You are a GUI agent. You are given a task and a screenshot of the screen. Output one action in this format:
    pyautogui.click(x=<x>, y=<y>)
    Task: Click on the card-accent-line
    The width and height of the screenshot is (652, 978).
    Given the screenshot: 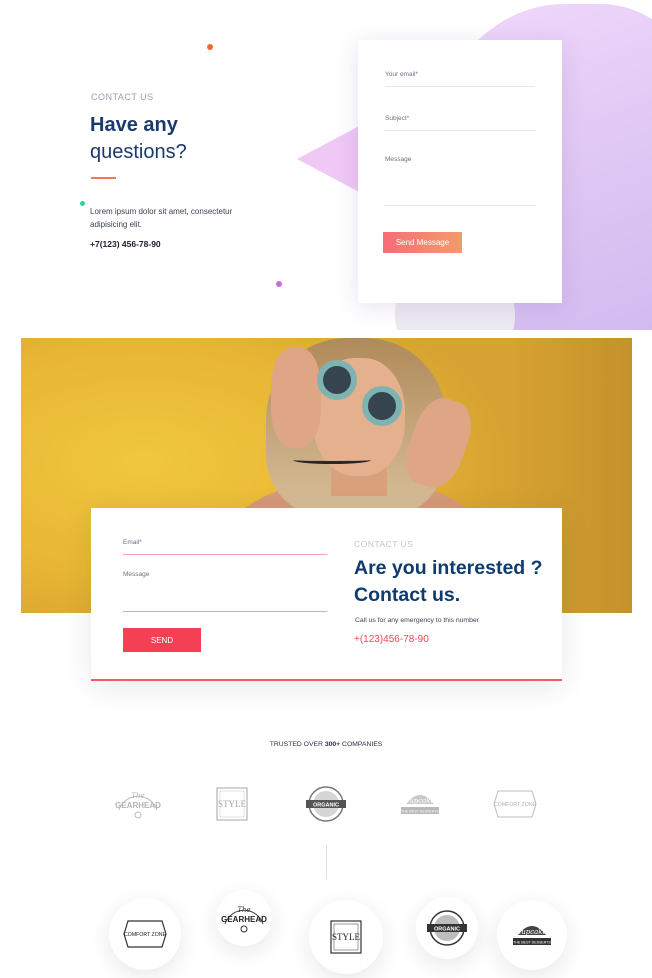 What is the action you would take?
    pyautogui.click(x=326, y=680)
    